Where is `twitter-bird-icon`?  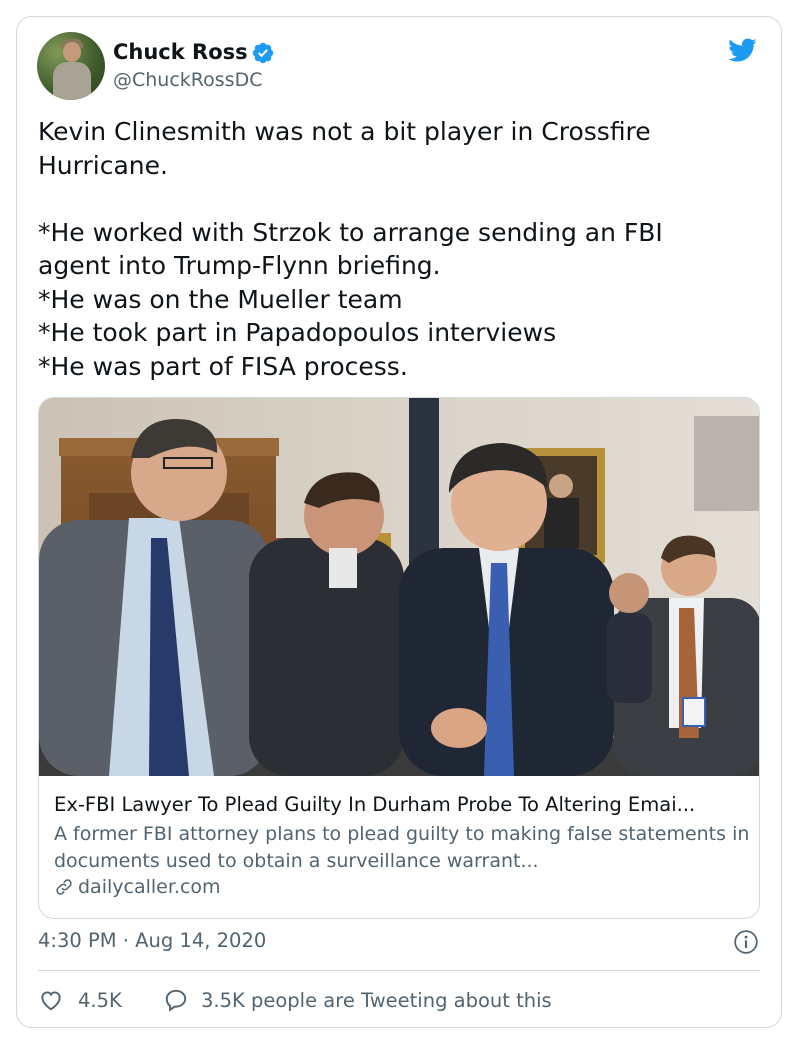
twitter-bird-icon is located at coordinates (742, 50).